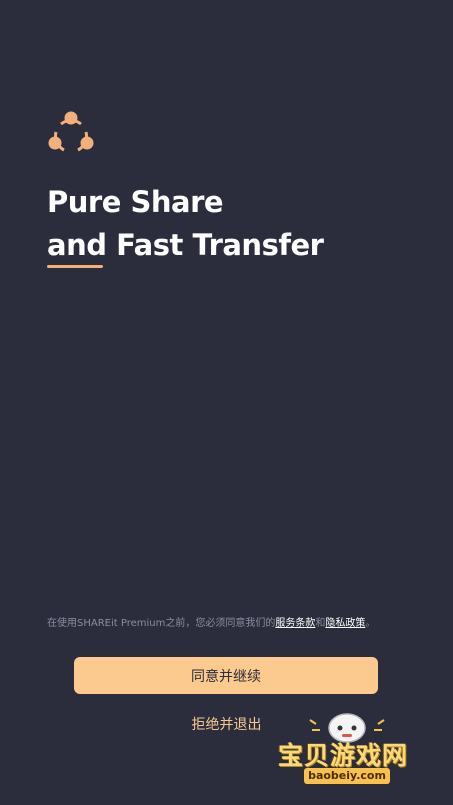 The height and width of the screenshot is (805, 453). Describe the element at coordinates (185, 224) in the screenshot. I see `headline: Pure Share and Fast Transfer` at that location.